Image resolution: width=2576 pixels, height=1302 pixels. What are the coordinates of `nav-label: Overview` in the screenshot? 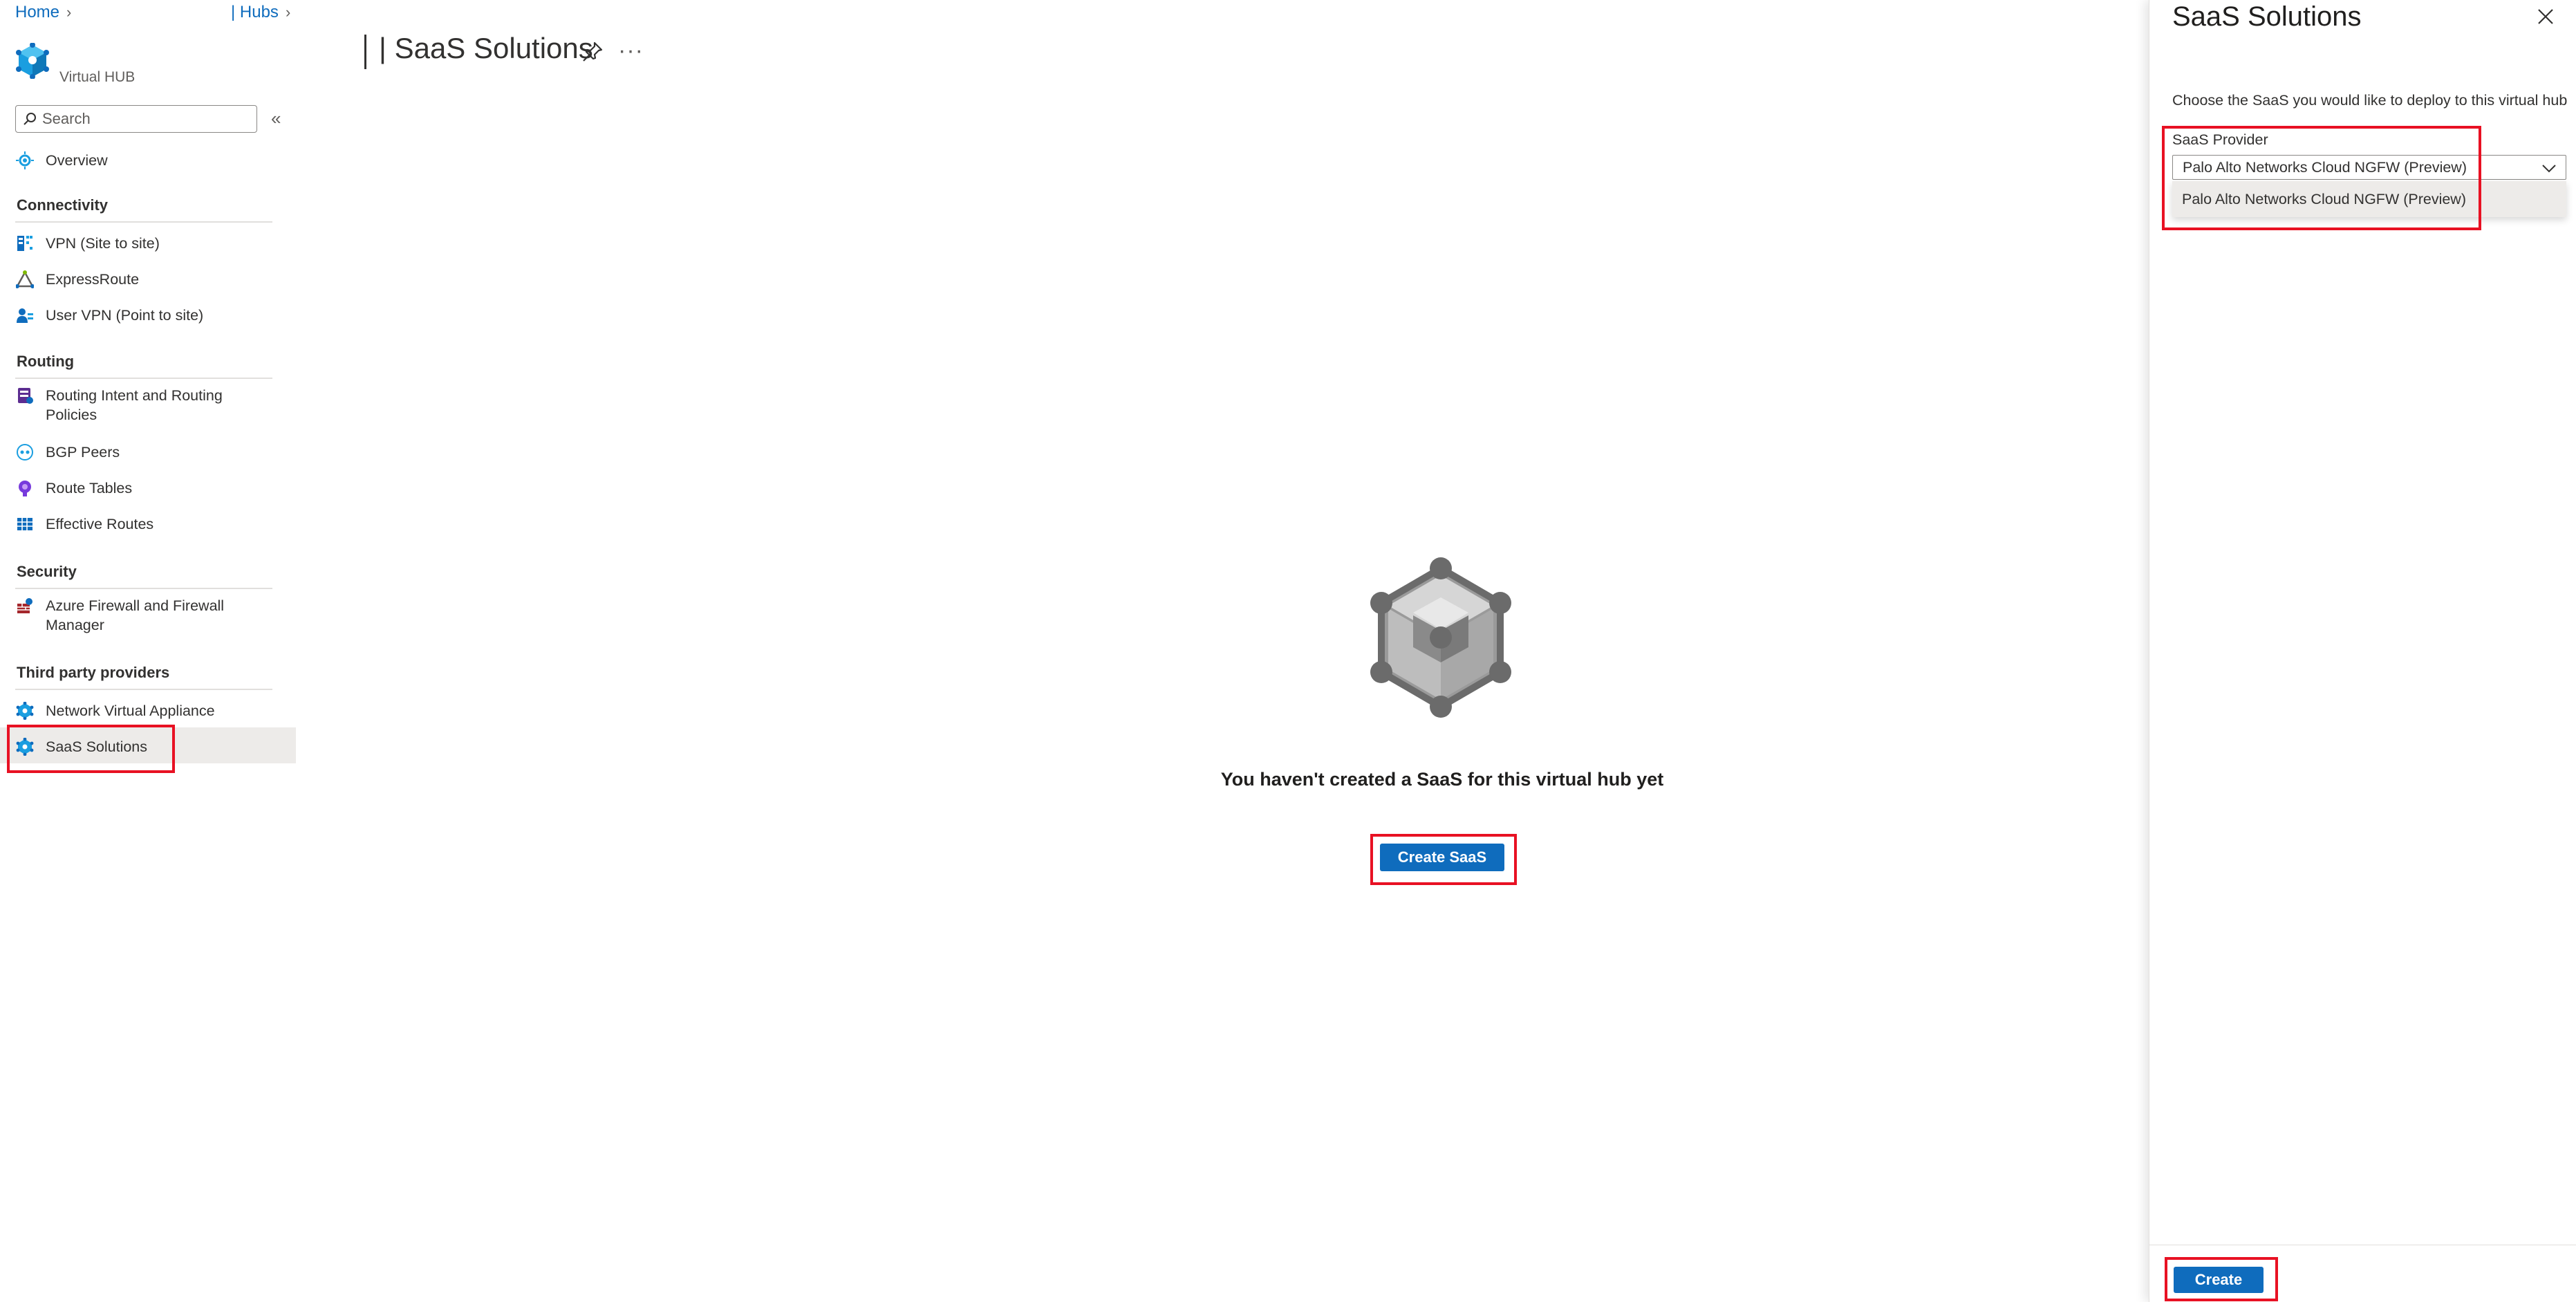 It's located at (77, 160).